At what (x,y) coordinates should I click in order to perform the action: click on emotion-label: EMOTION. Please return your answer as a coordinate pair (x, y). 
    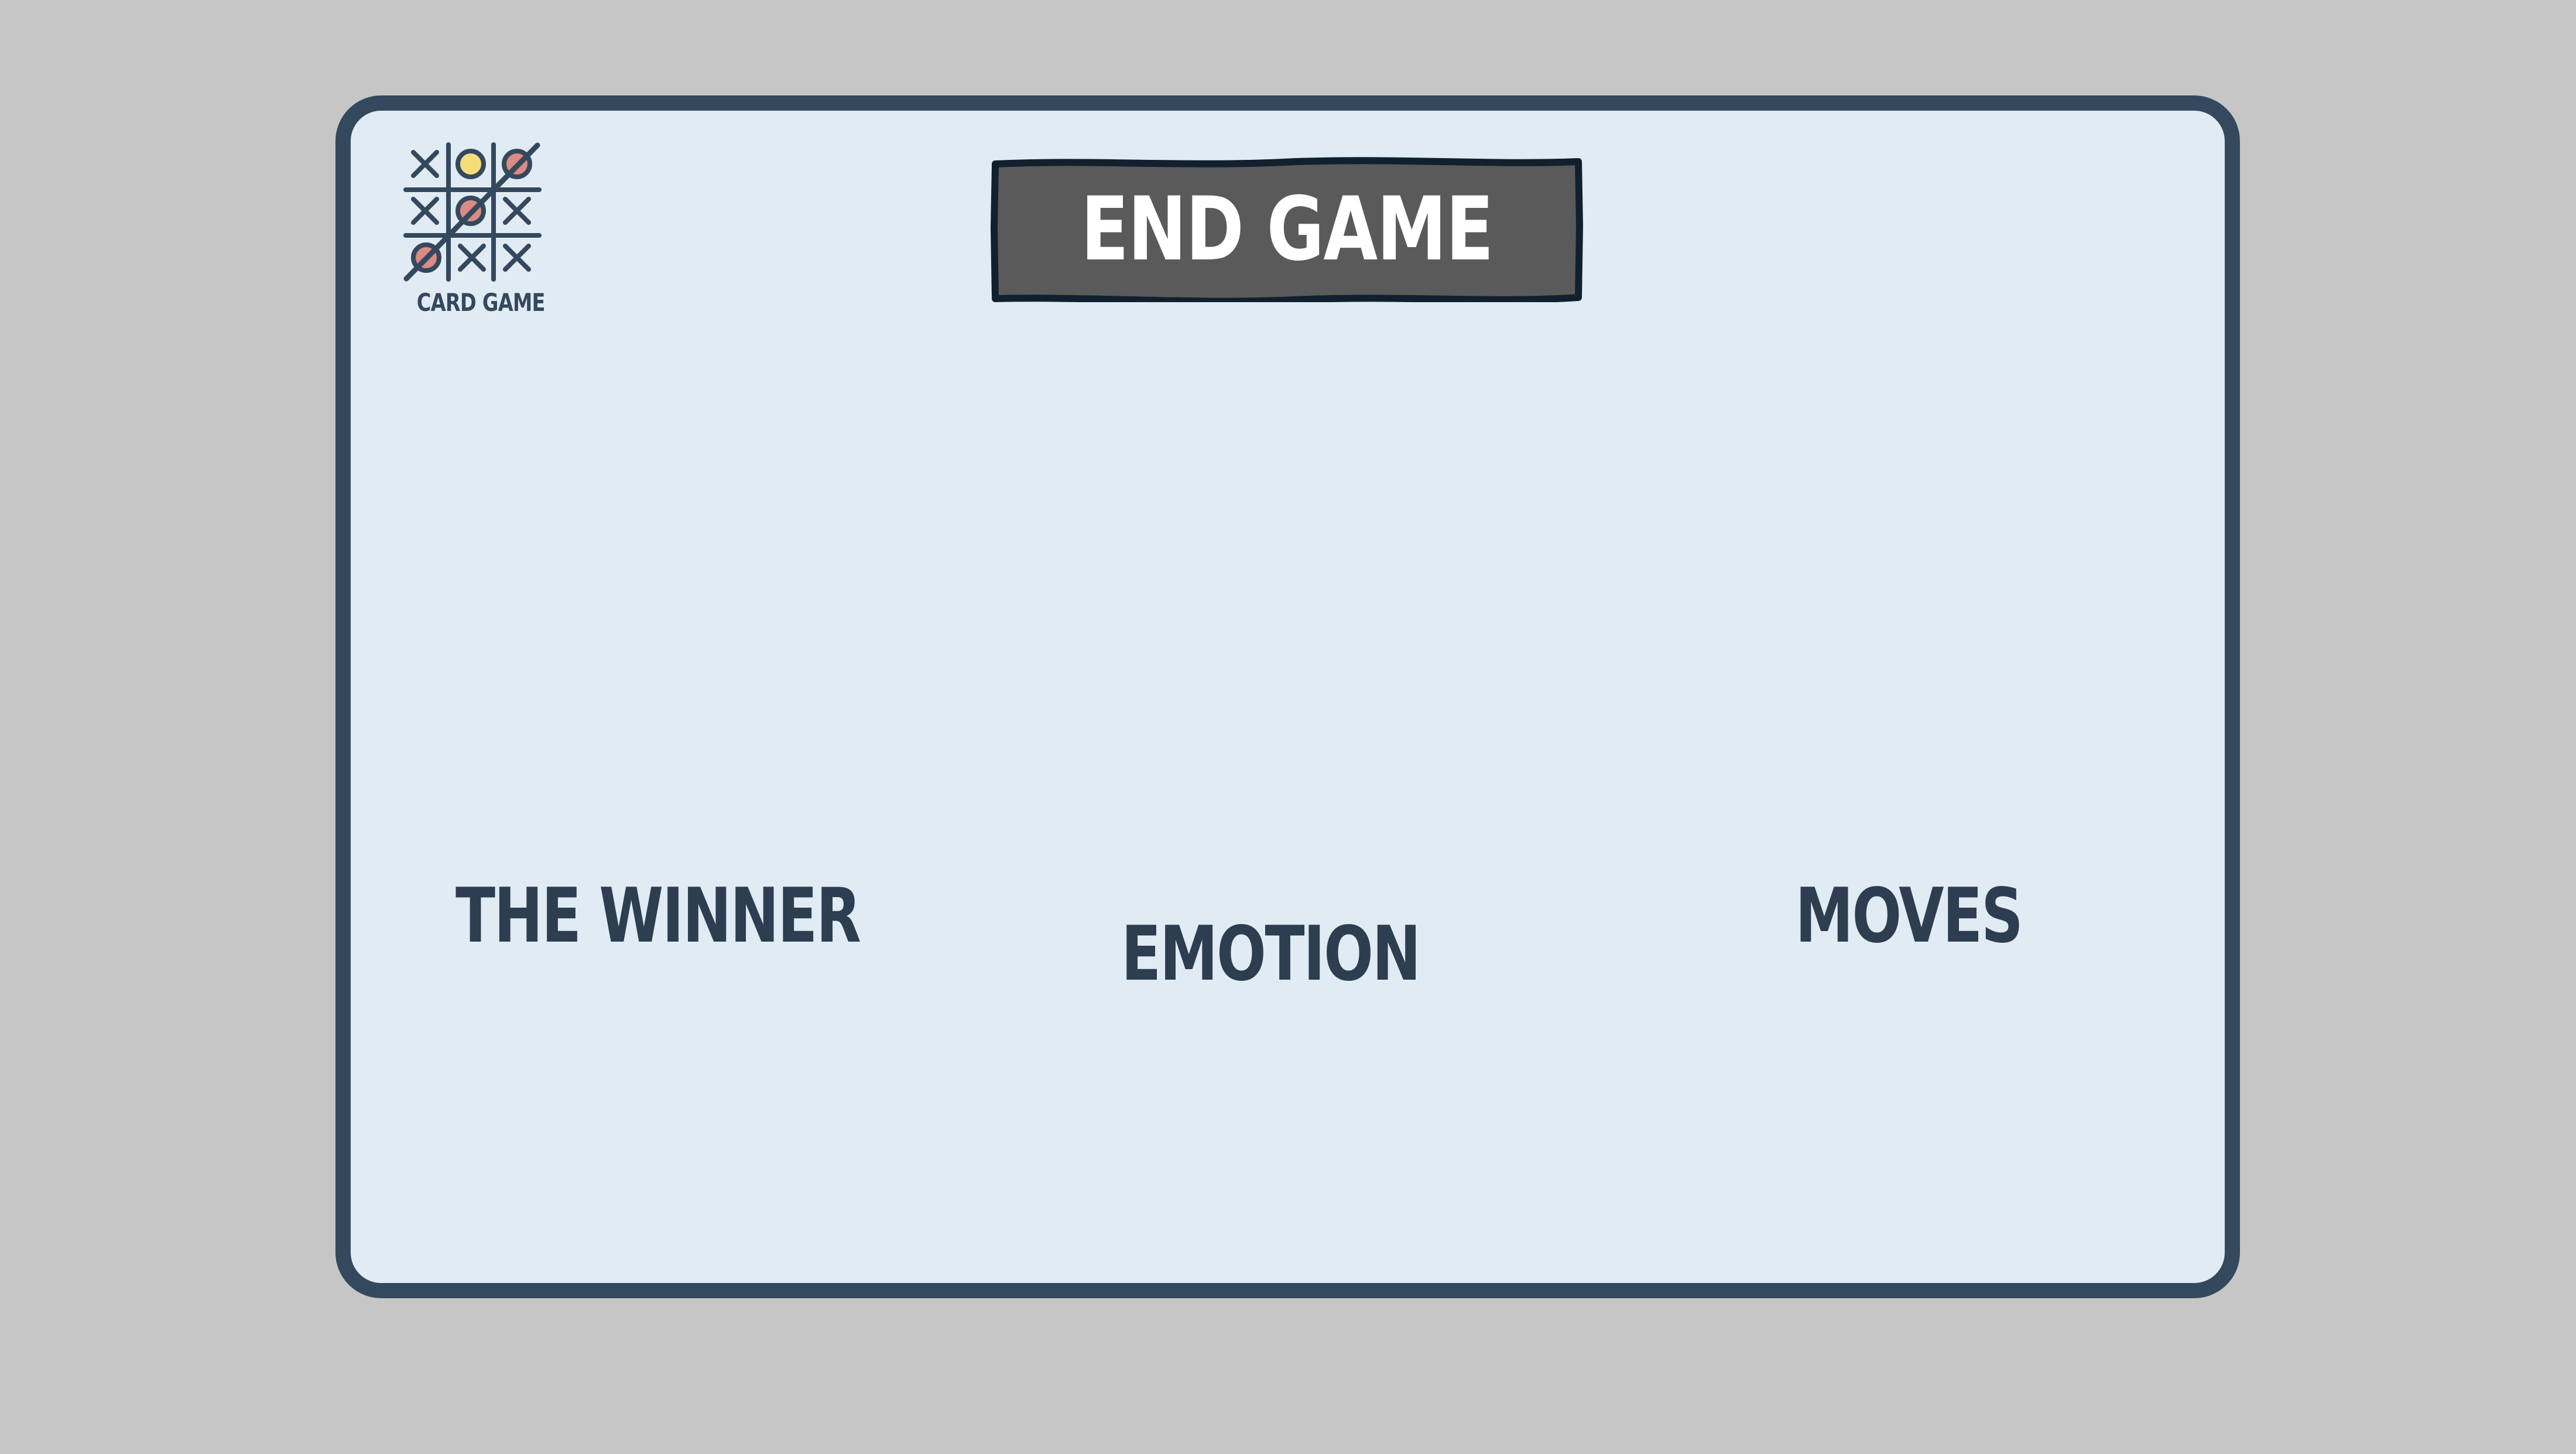
    Looking at the image, I should click on (1271, 954).